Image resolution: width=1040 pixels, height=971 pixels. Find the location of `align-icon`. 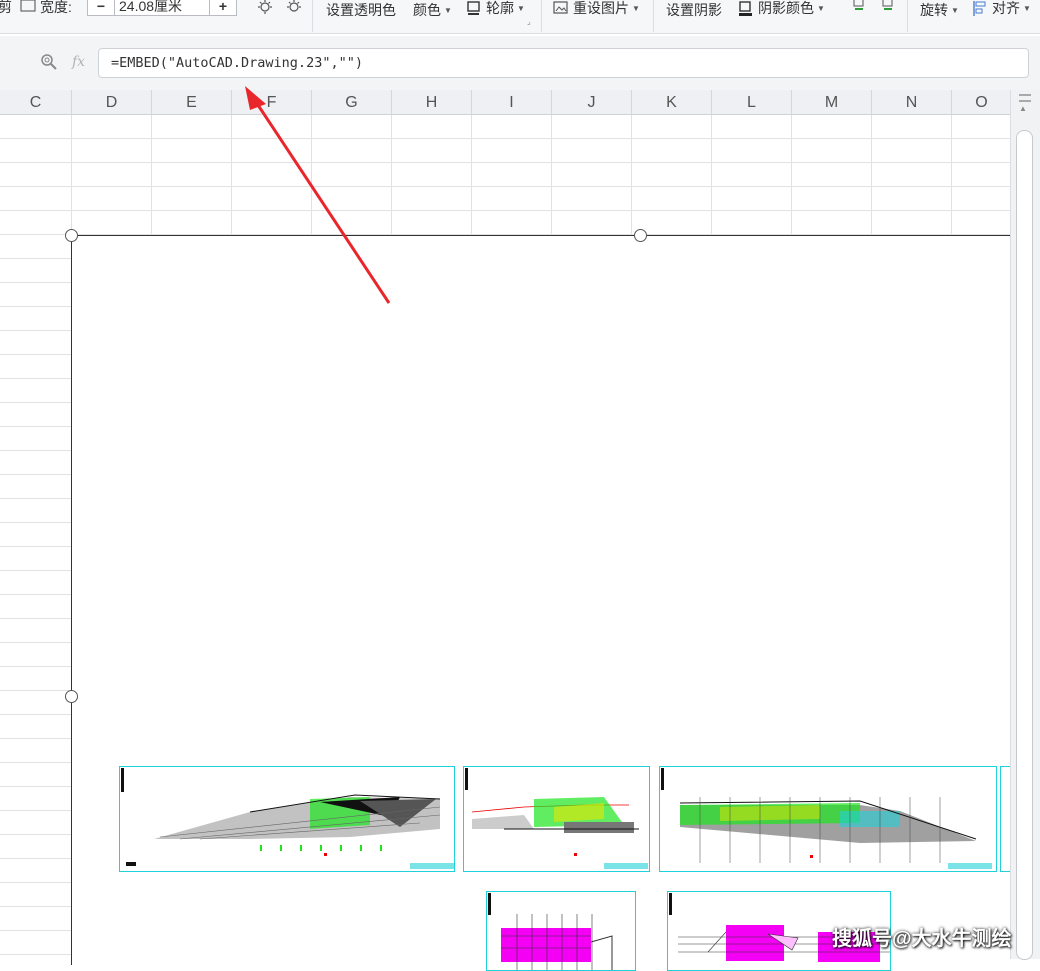

align-icon is located at coordinates (980, 8).